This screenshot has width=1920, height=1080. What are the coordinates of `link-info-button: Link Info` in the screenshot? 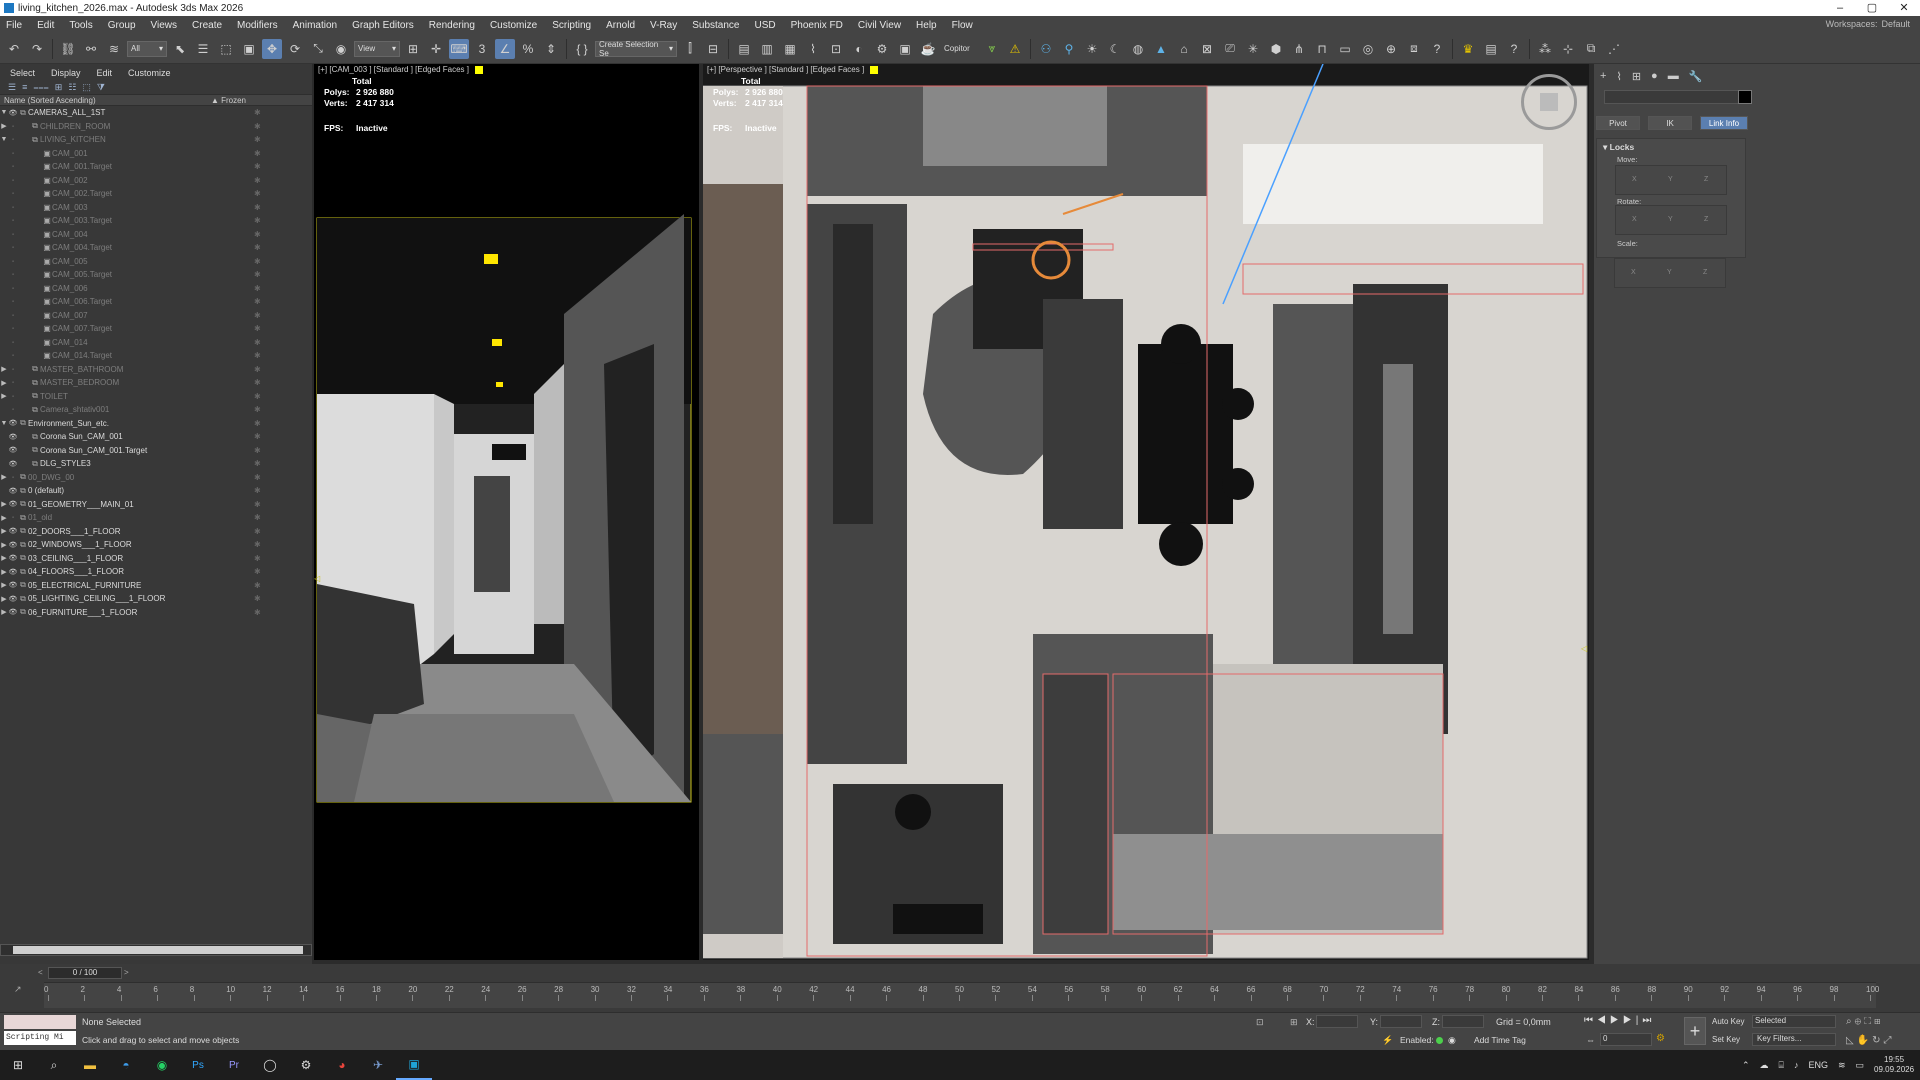 It's located at (1724, 123).